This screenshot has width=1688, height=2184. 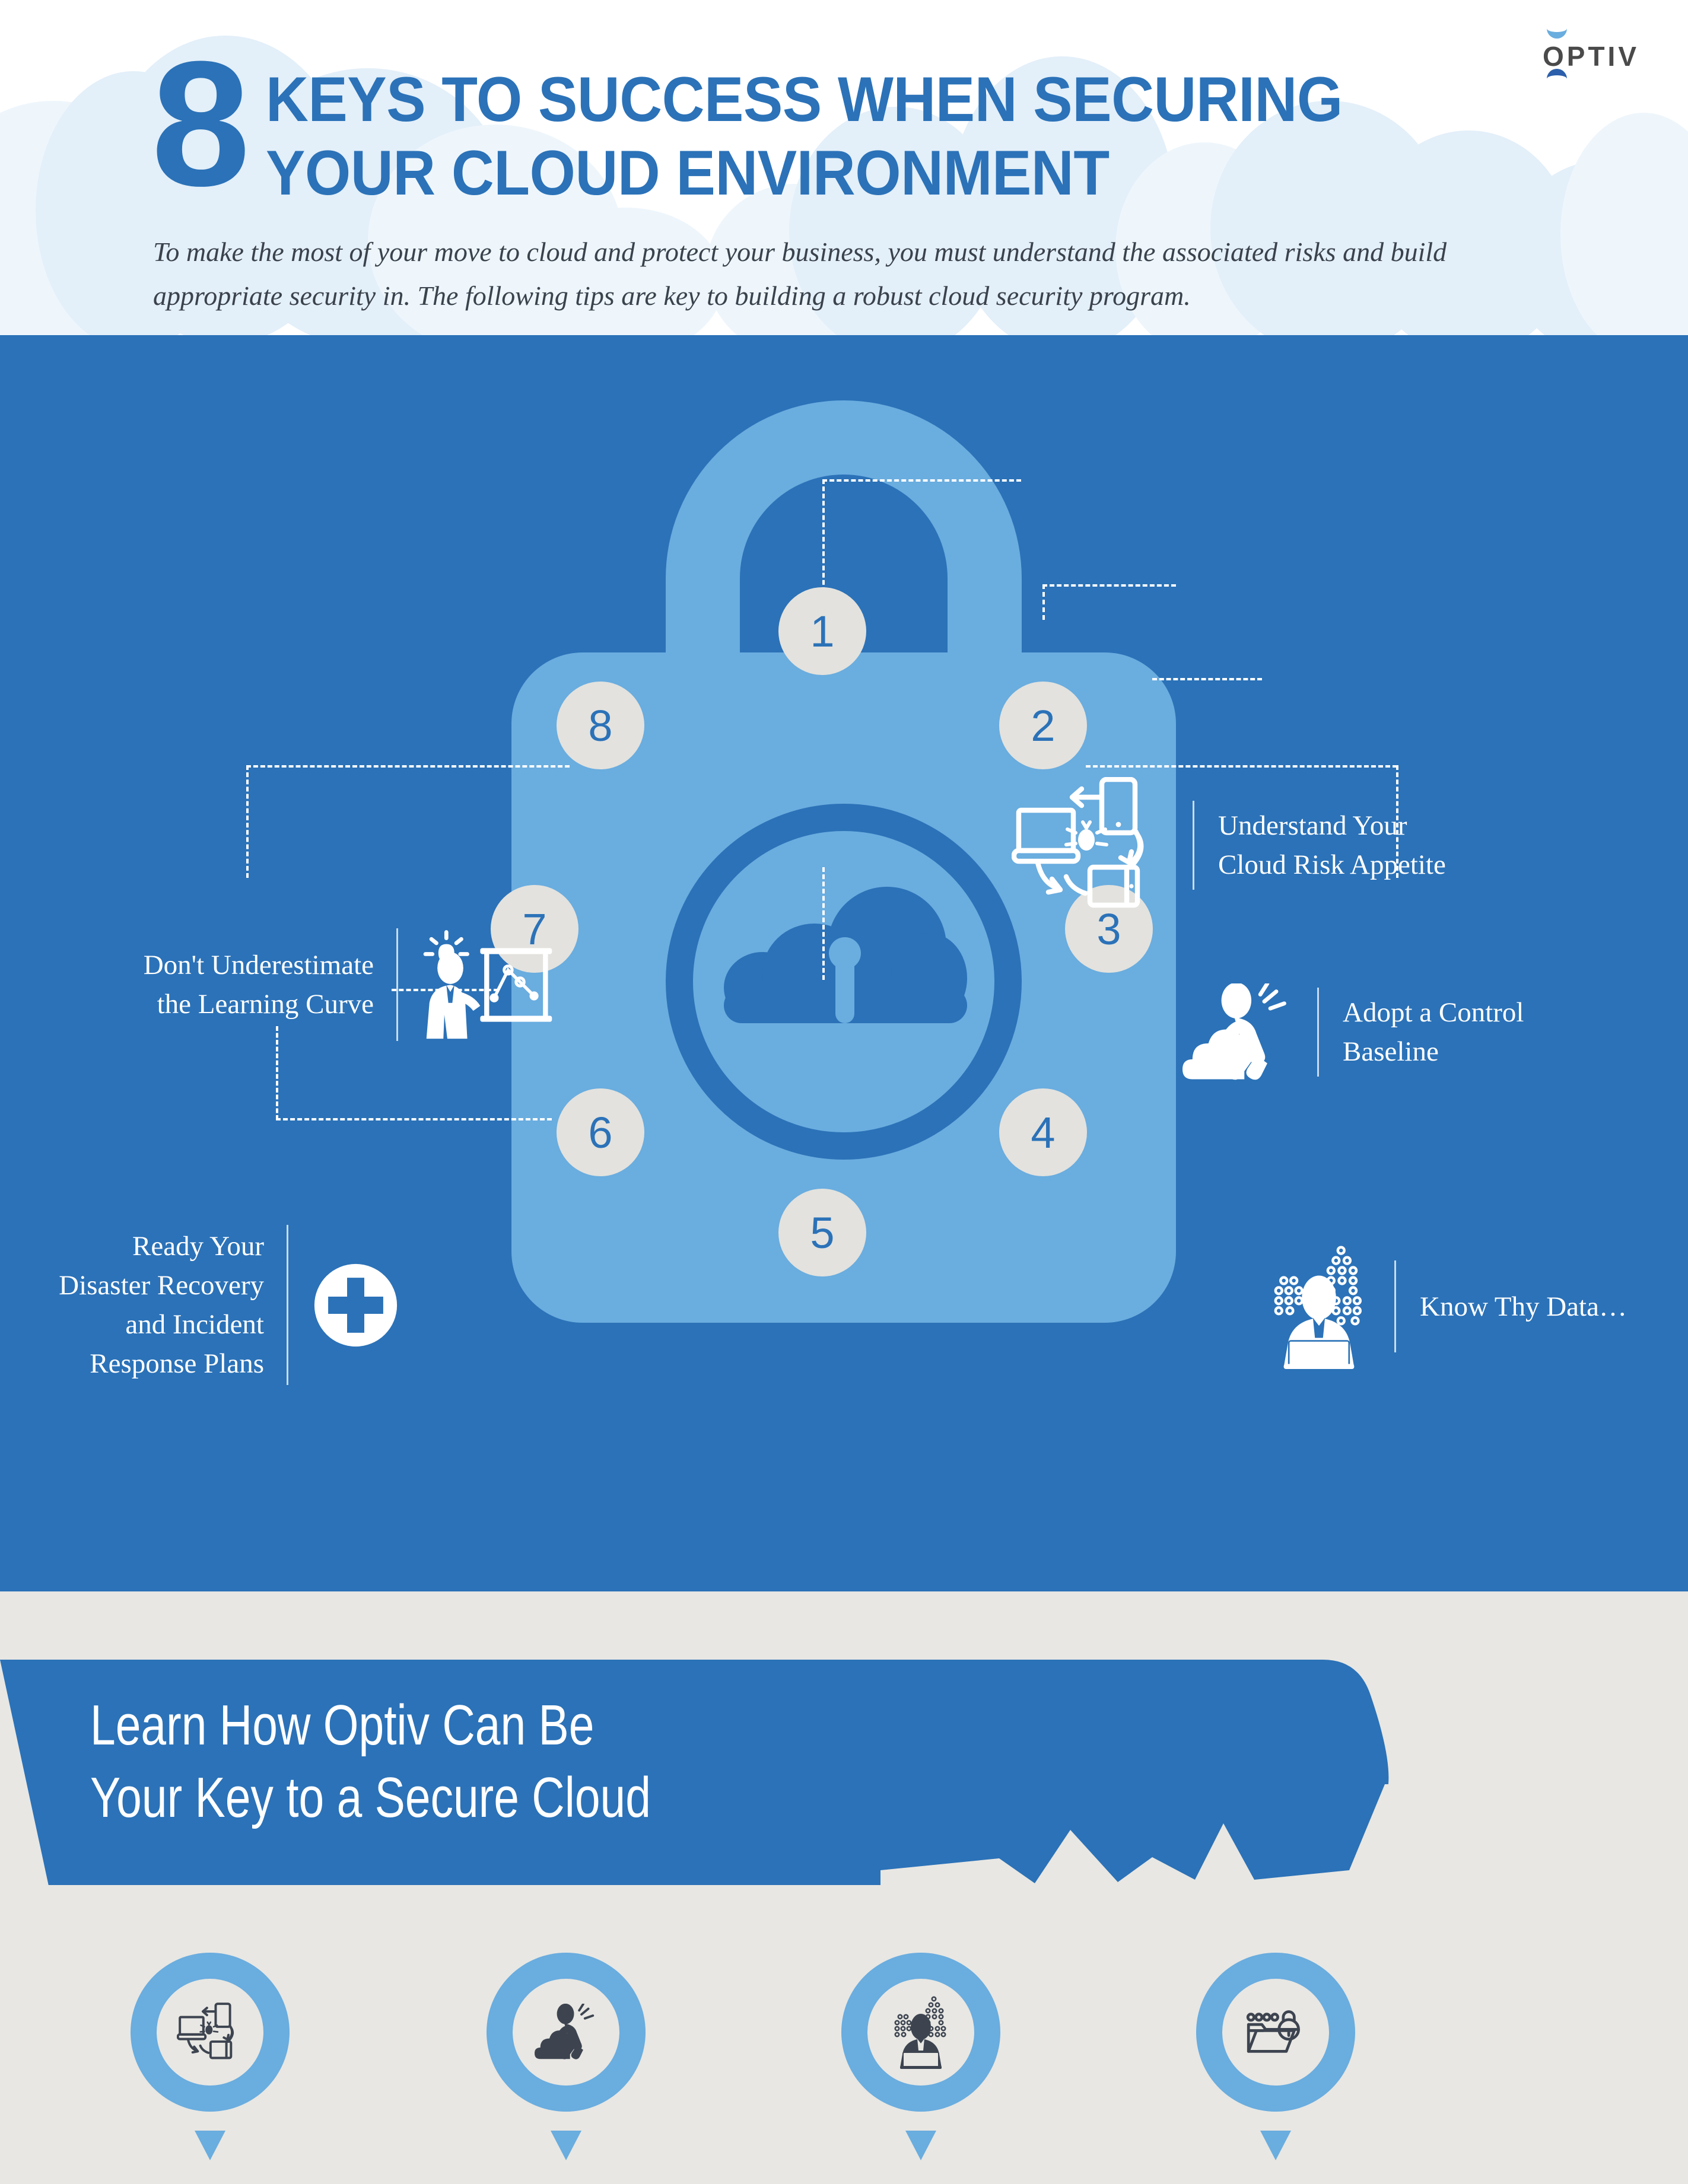 What do you see at coordinates (1043, 725) in the screenshot?
I see `lock-number-2: 2` at bounding box center [1043, 725].